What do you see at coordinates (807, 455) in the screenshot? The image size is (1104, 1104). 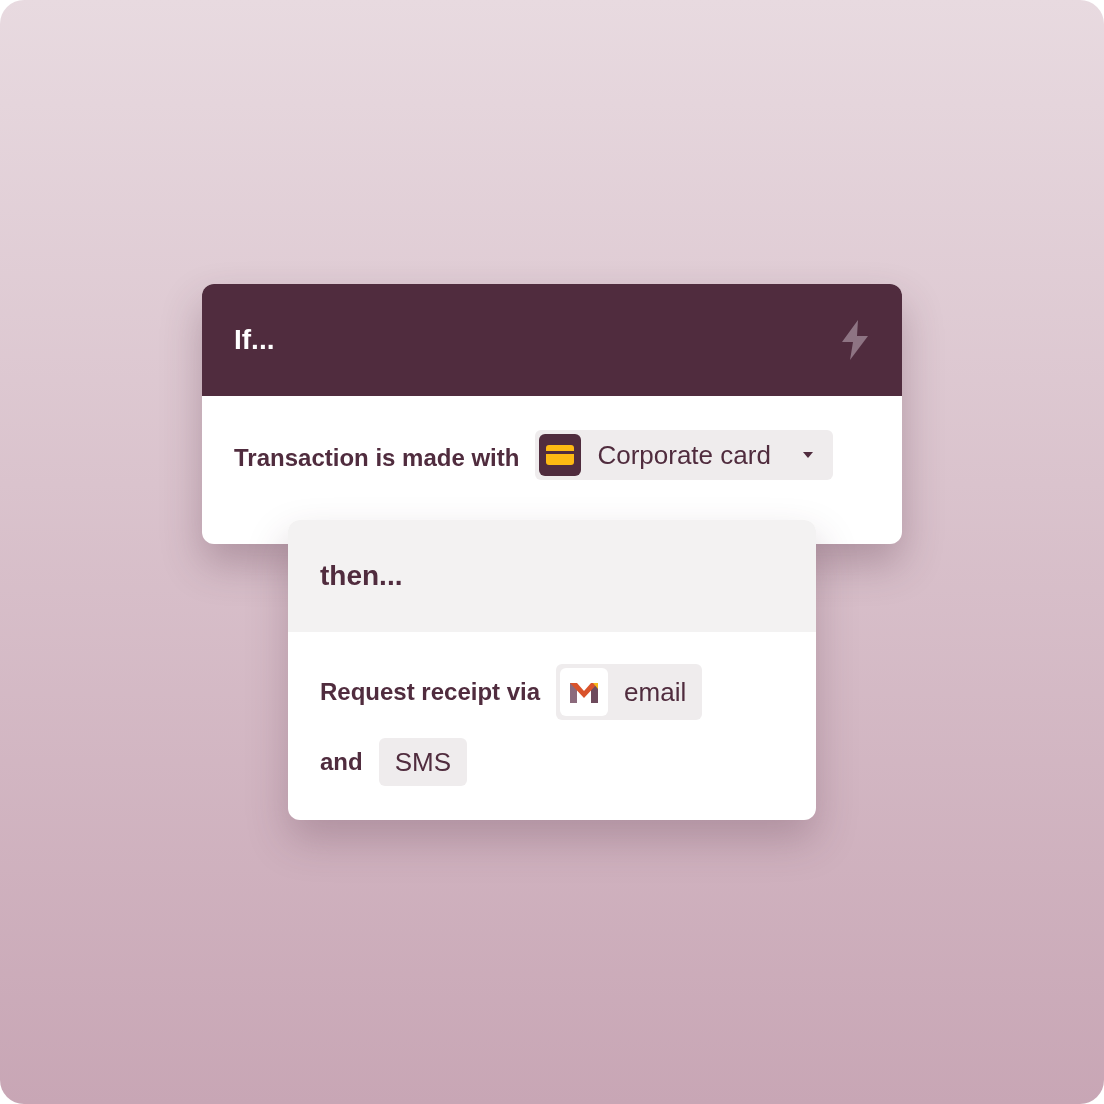 I see `caret-icon` at bounding box center [807, 455].